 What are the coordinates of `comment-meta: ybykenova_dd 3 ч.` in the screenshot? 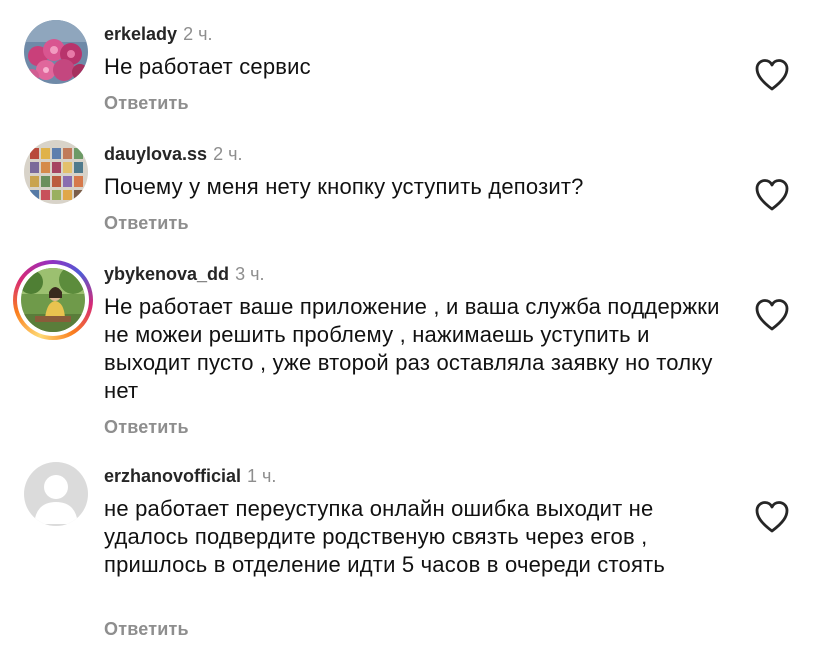 It's located at (184, 274).